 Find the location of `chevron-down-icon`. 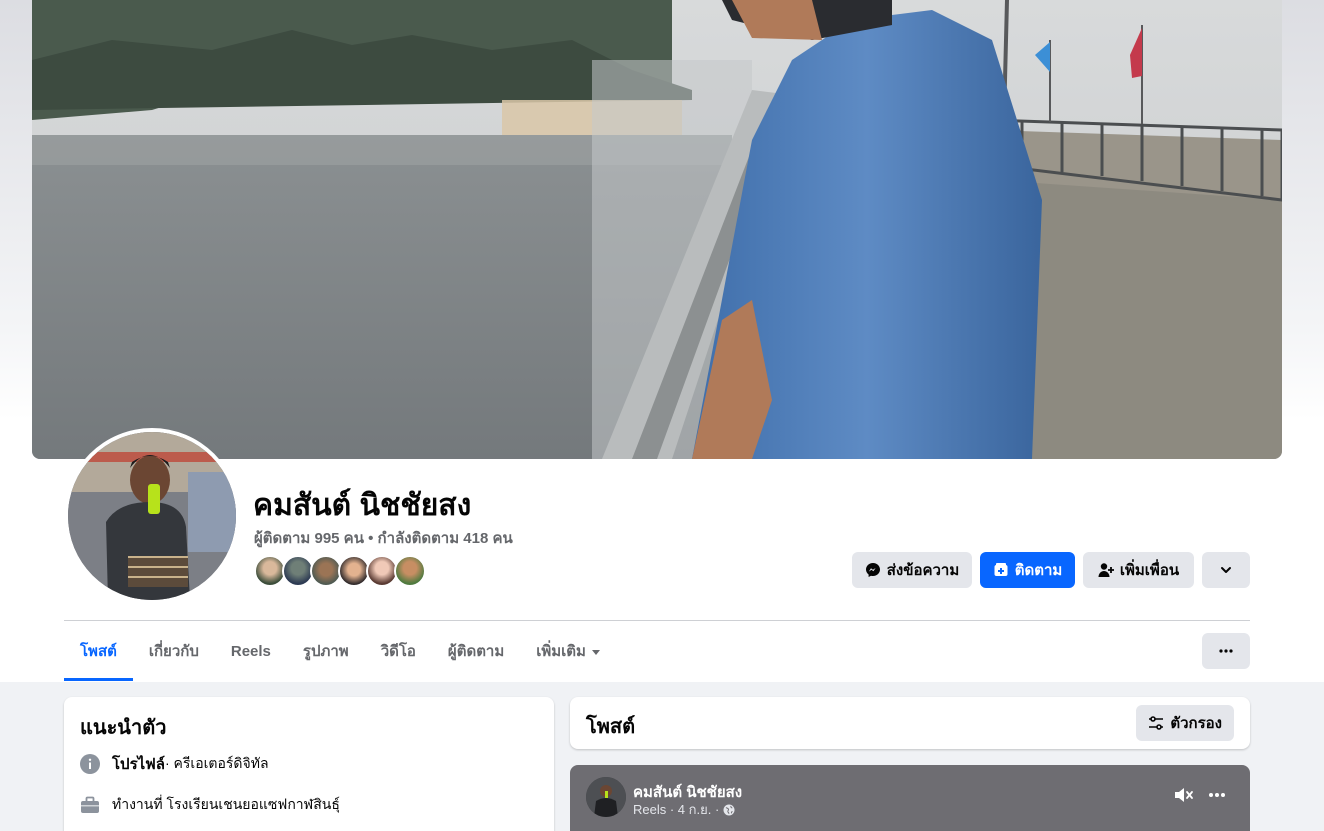

chevron-down-icon is located at coordinates (1226, 570).